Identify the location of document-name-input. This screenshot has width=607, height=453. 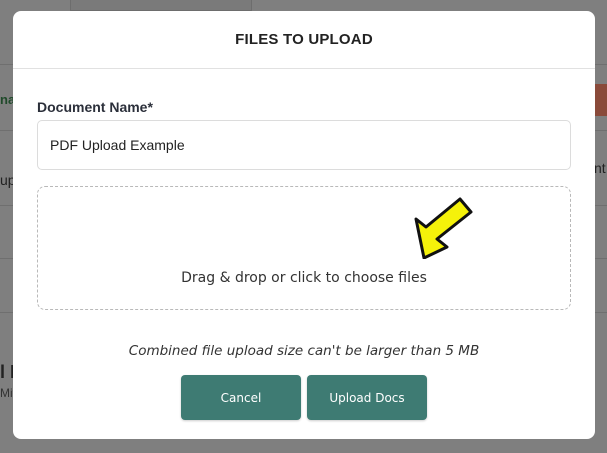
(304, 145).